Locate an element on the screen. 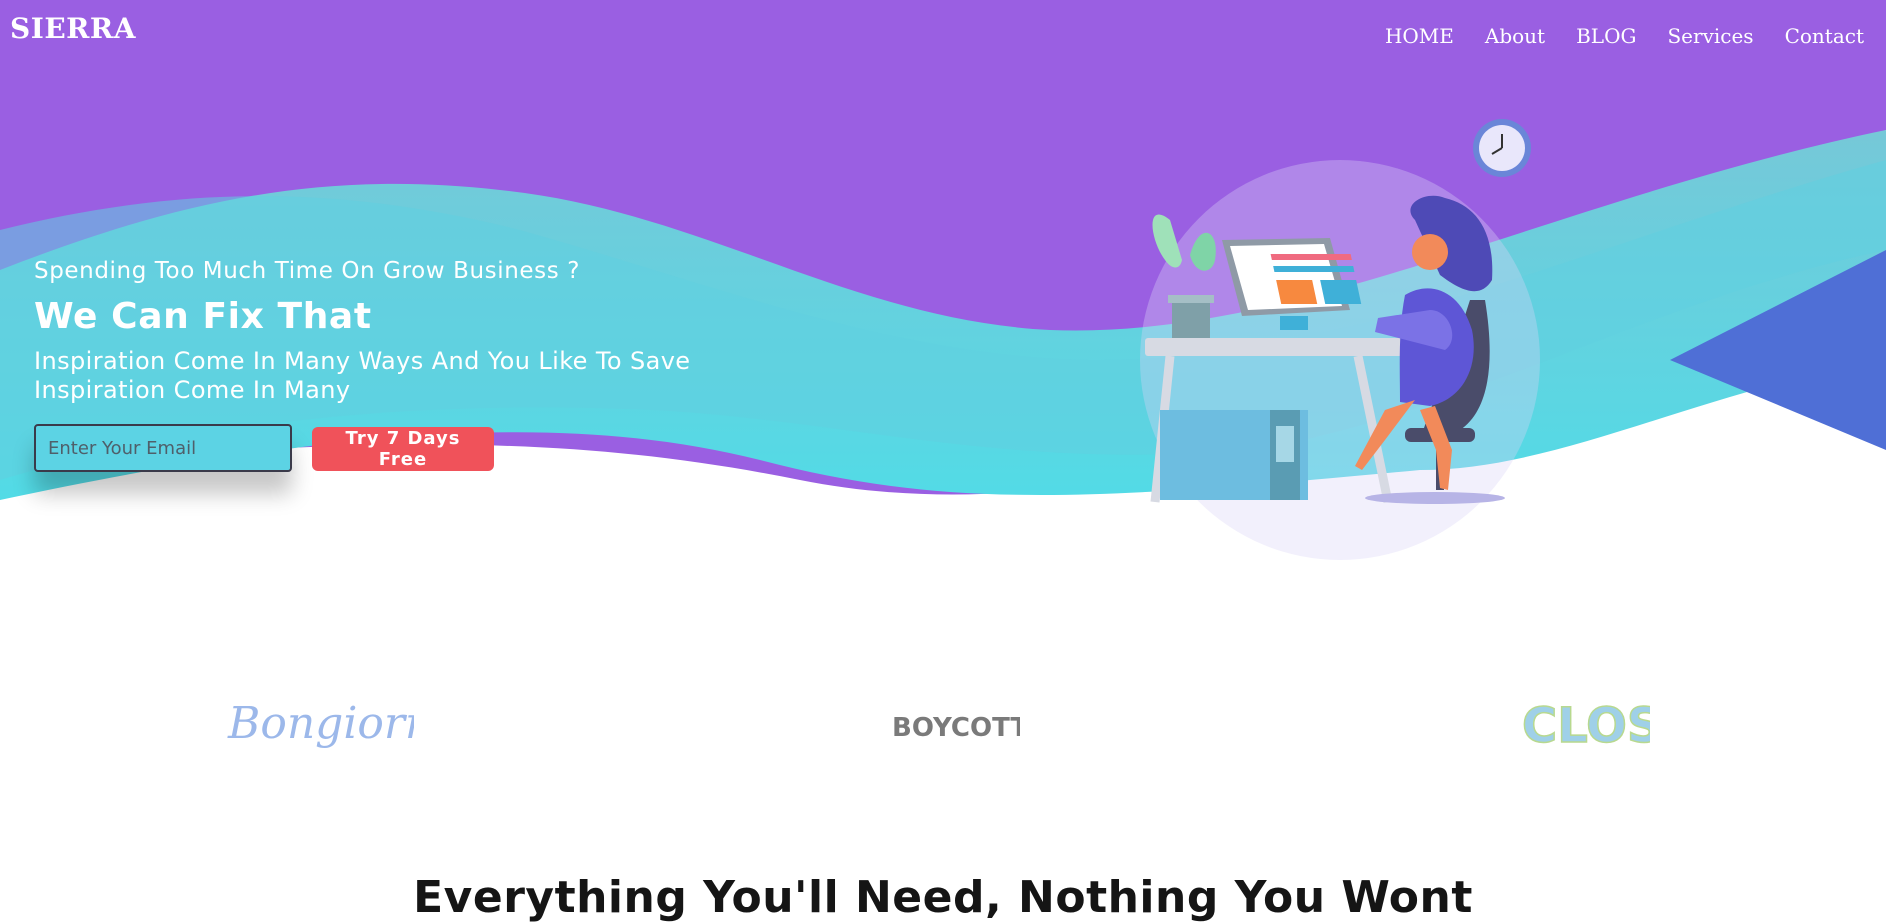  logo-boycott-text: BOYCOTT is located at coordinates (956, 728).